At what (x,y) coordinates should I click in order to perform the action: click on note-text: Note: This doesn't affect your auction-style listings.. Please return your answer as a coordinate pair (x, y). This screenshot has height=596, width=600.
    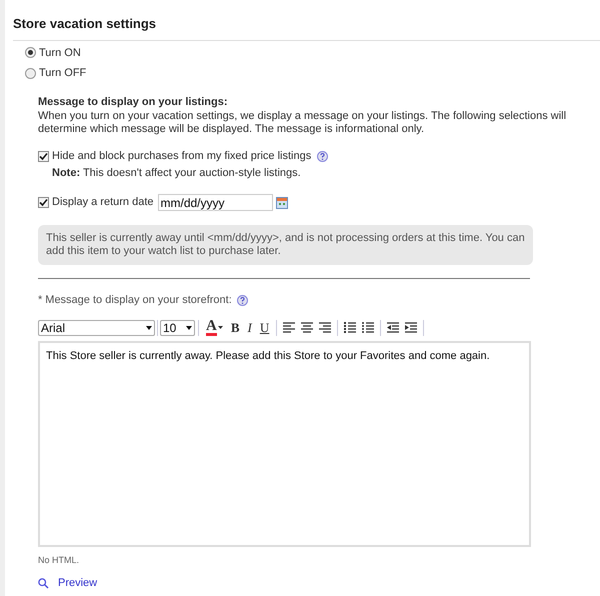
    Looking at the image, I should click on (176, 173).